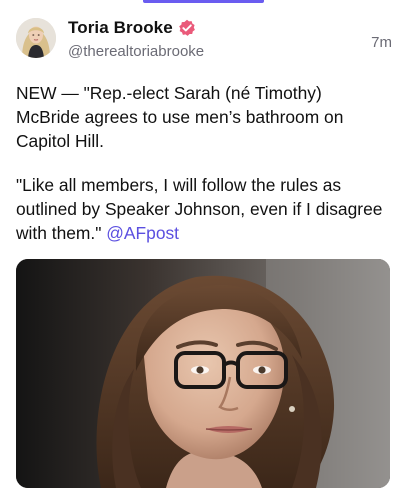  Describe the element at coordinates (381, 42) in the screenshot. I see `post-timestamp: 7m` at that location.